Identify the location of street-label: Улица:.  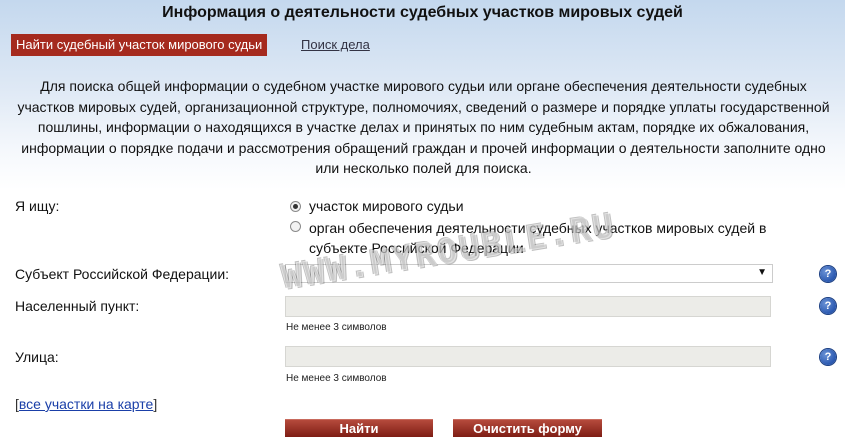
(37, 357).